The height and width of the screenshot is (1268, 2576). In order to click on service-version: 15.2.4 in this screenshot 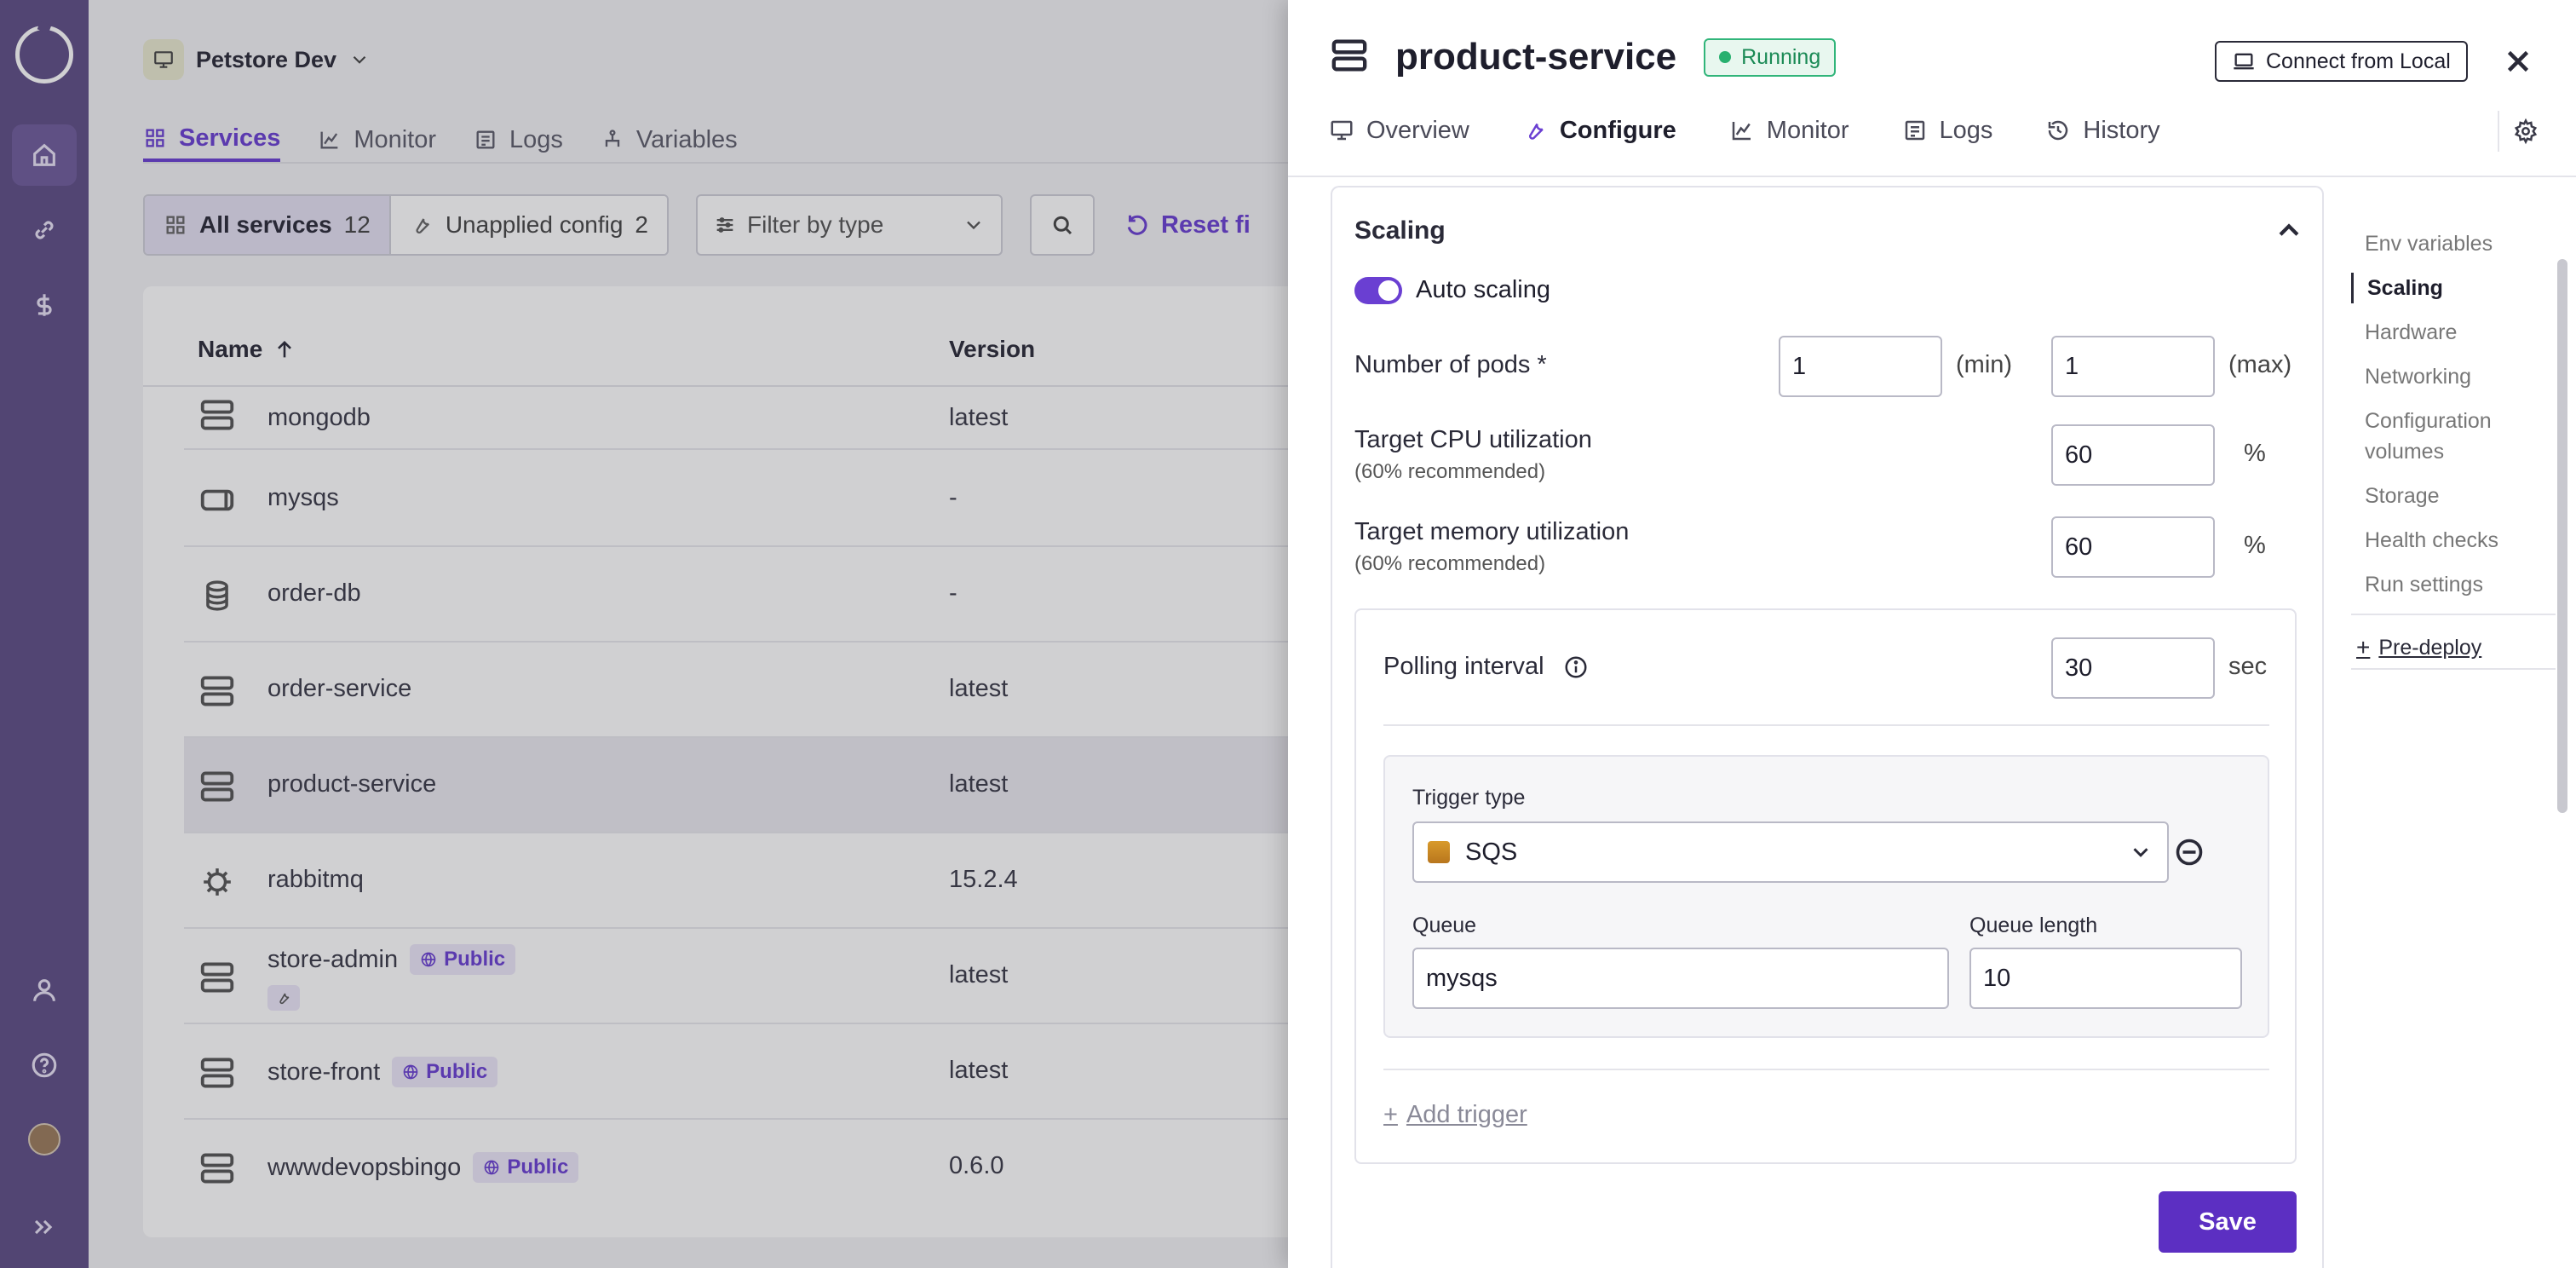, I will do `click(984, 880)`.